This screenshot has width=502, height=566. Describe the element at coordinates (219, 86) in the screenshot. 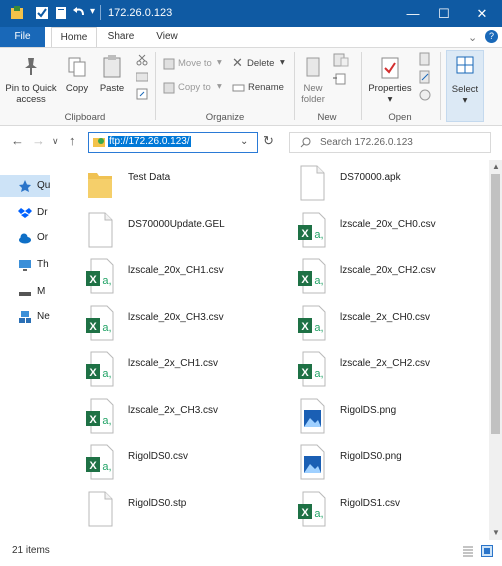

I see `copy-to-dropdown-icon: ▾` at that location.